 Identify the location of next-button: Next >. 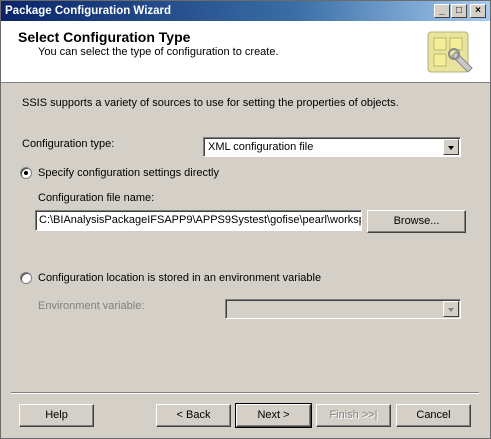
(273, 415).